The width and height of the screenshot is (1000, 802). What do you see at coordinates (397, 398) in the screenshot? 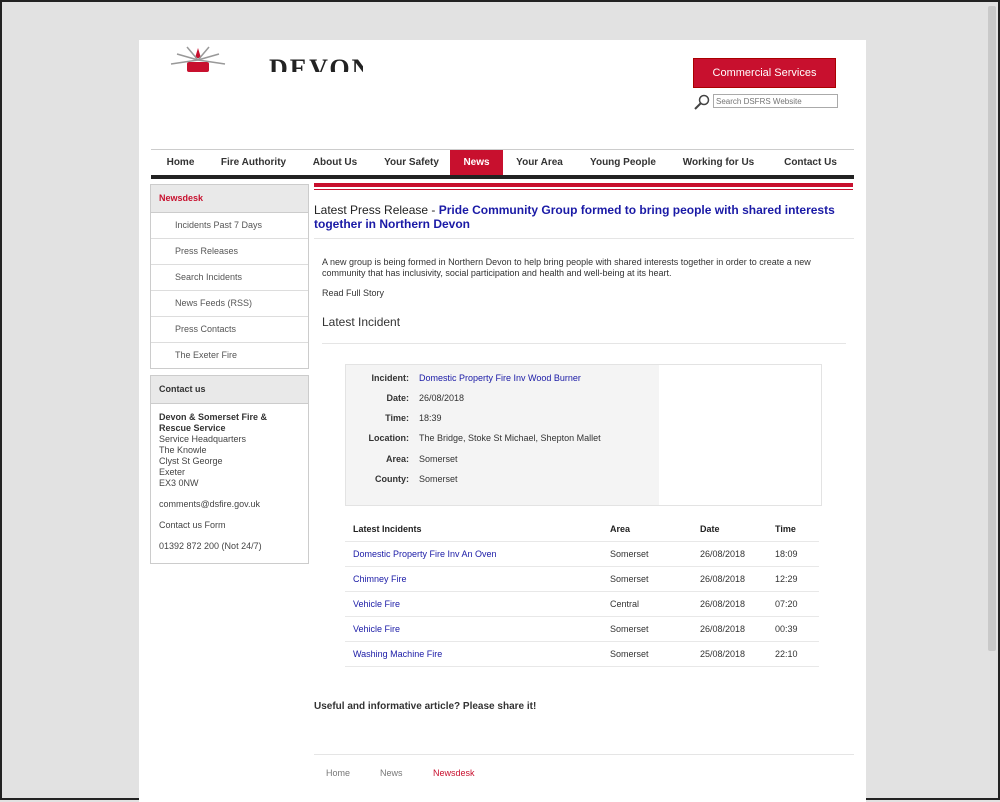
I see `detail-label: Date:` at bounding box center [397, 398].